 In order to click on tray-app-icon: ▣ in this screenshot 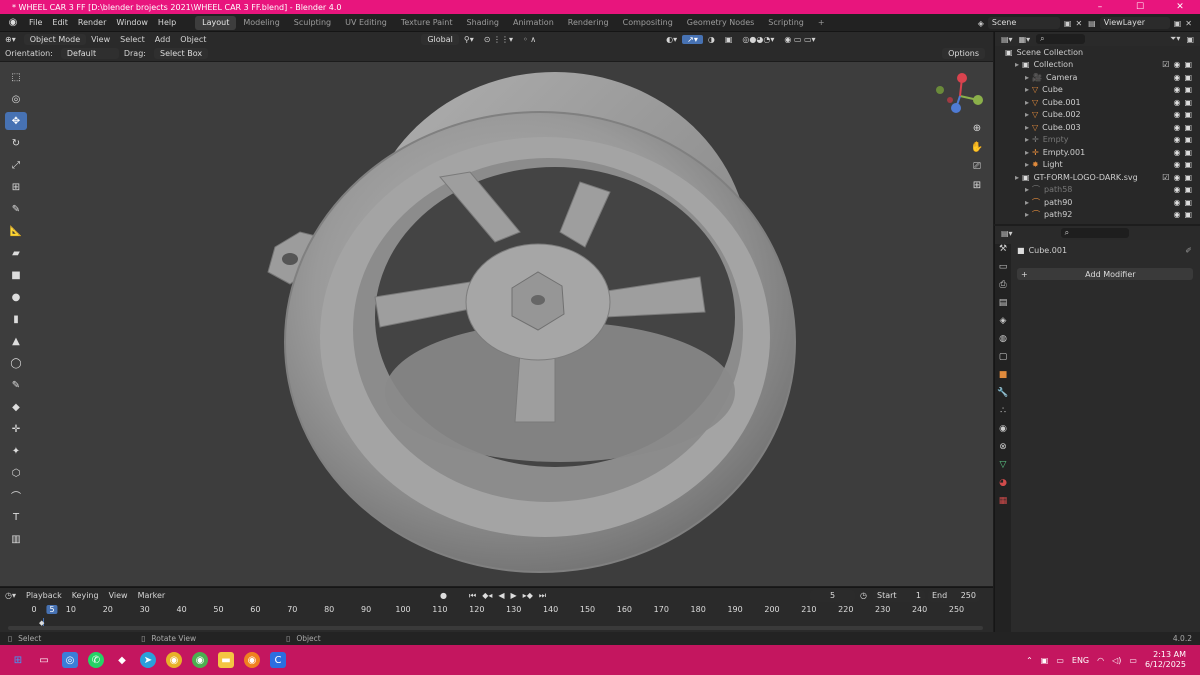, I will do `click(1045, 660)`.